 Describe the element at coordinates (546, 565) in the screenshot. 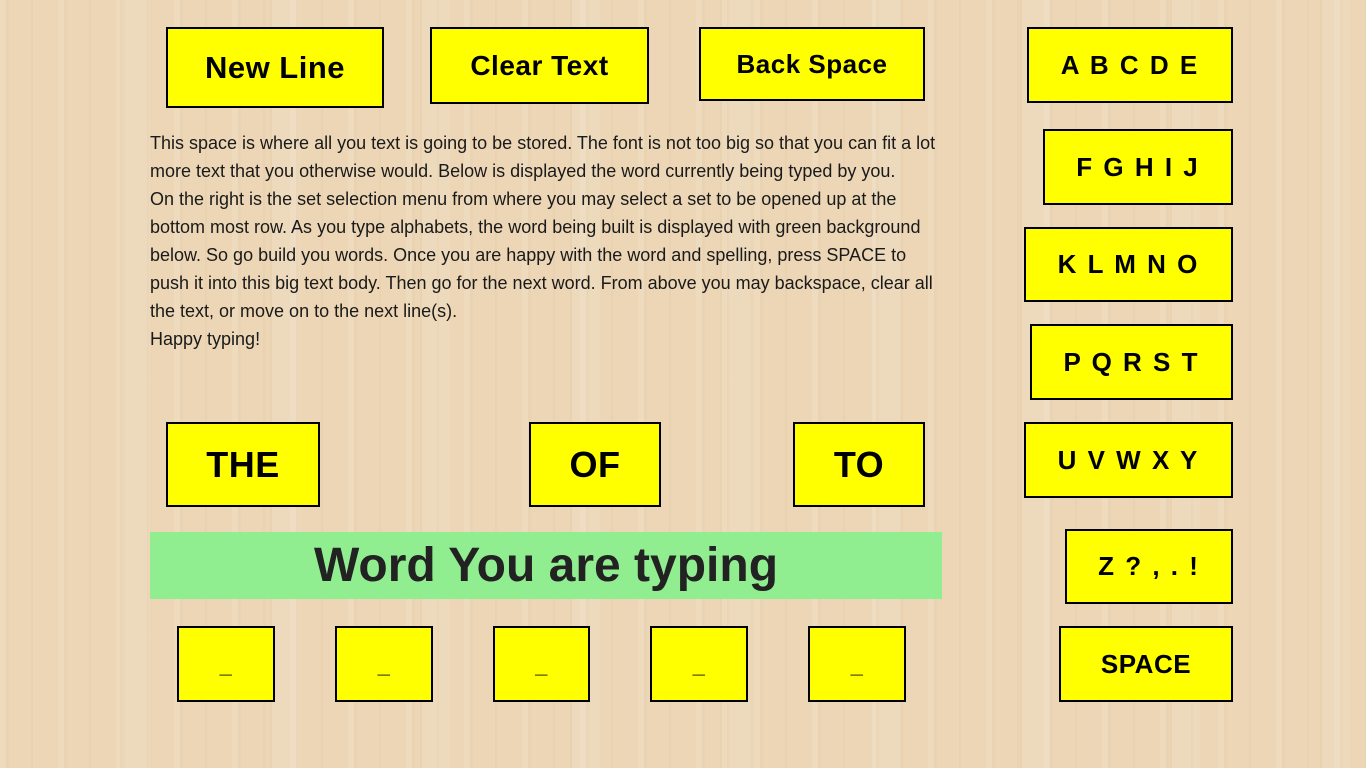

I see `current-word-display: Word You are typing` at that location.